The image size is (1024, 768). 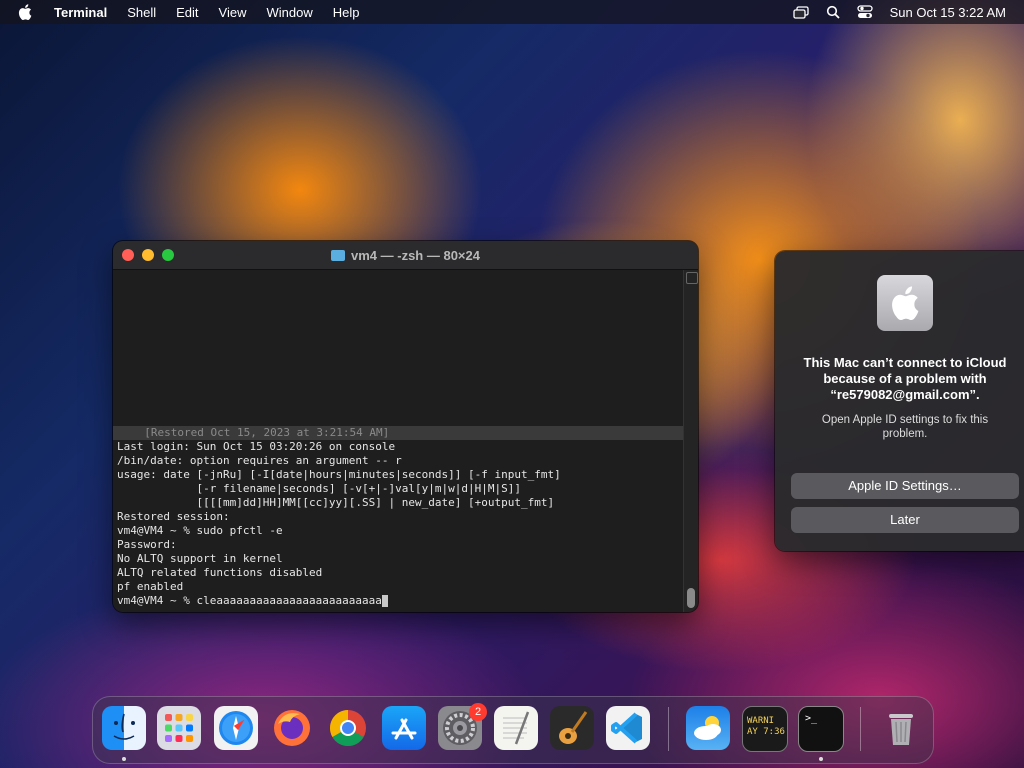 I want to click on apple-menu-icon, so click(x=27, y=12).